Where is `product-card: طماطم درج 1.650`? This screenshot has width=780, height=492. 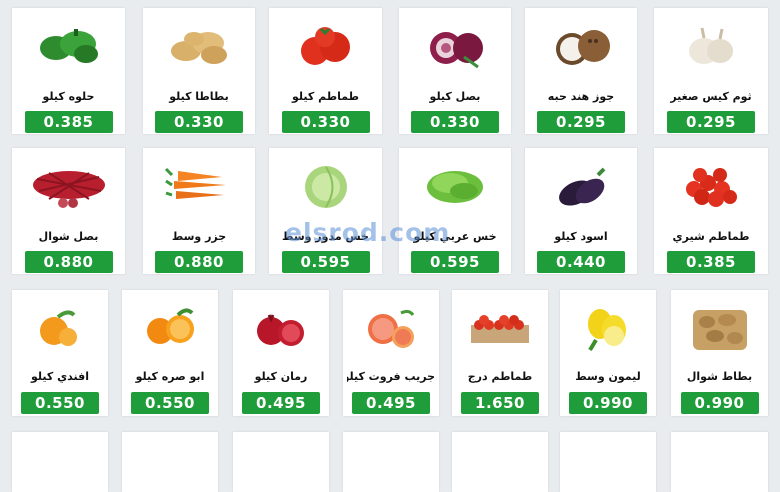 product-card: طماطم درج 1.650 is located at coordinates (500, 353).